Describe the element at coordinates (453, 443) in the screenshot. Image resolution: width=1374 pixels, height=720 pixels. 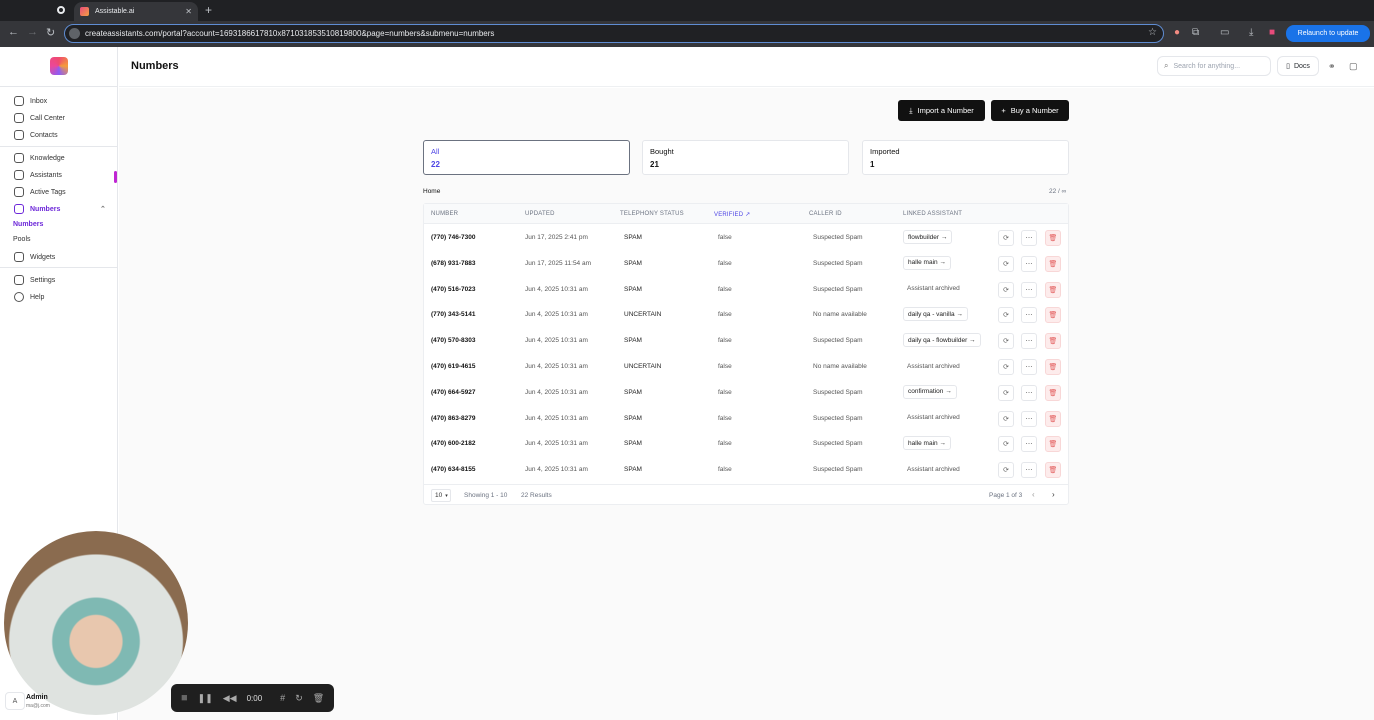
I see `phone-number: (470) 600-2182` at that location.